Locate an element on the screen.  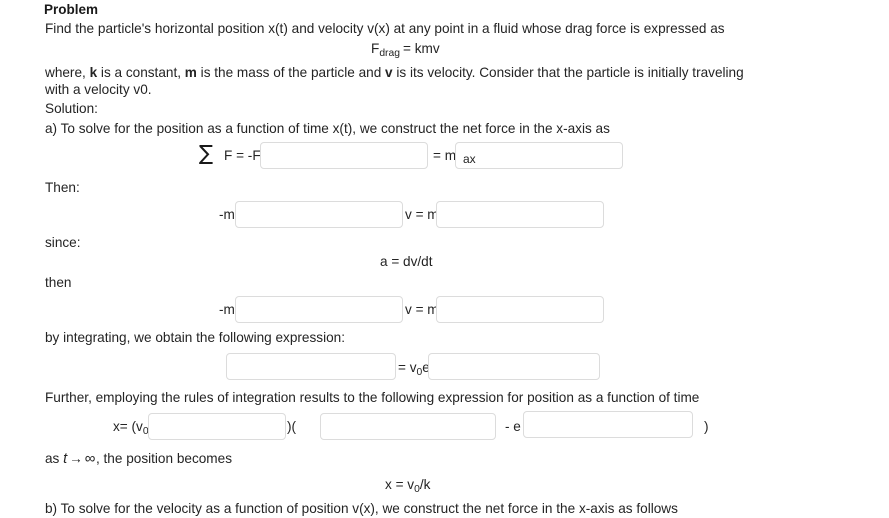
symbol-k: k is located at coordinates (93, 72).